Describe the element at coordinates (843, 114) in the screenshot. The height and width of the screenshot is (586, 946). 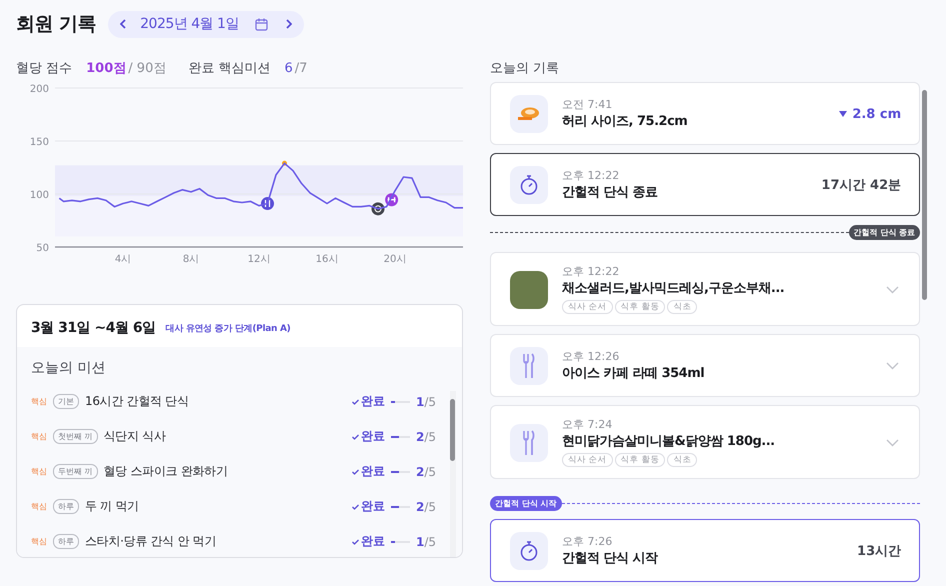
I see `down-triangle-icon` at that location.